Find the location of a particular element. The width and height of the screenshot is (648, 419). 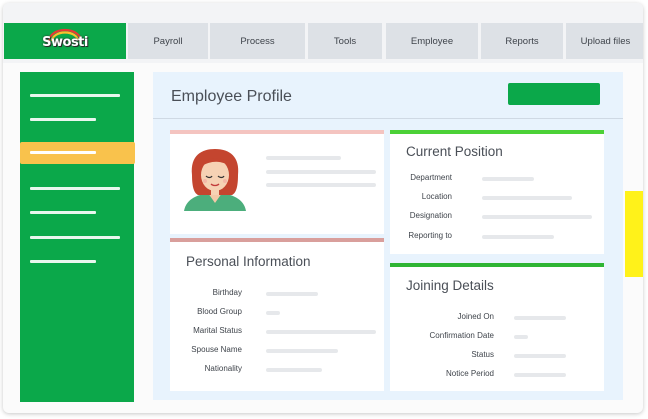

tab-payroll: Payroll is located at coordinates (168, 41).